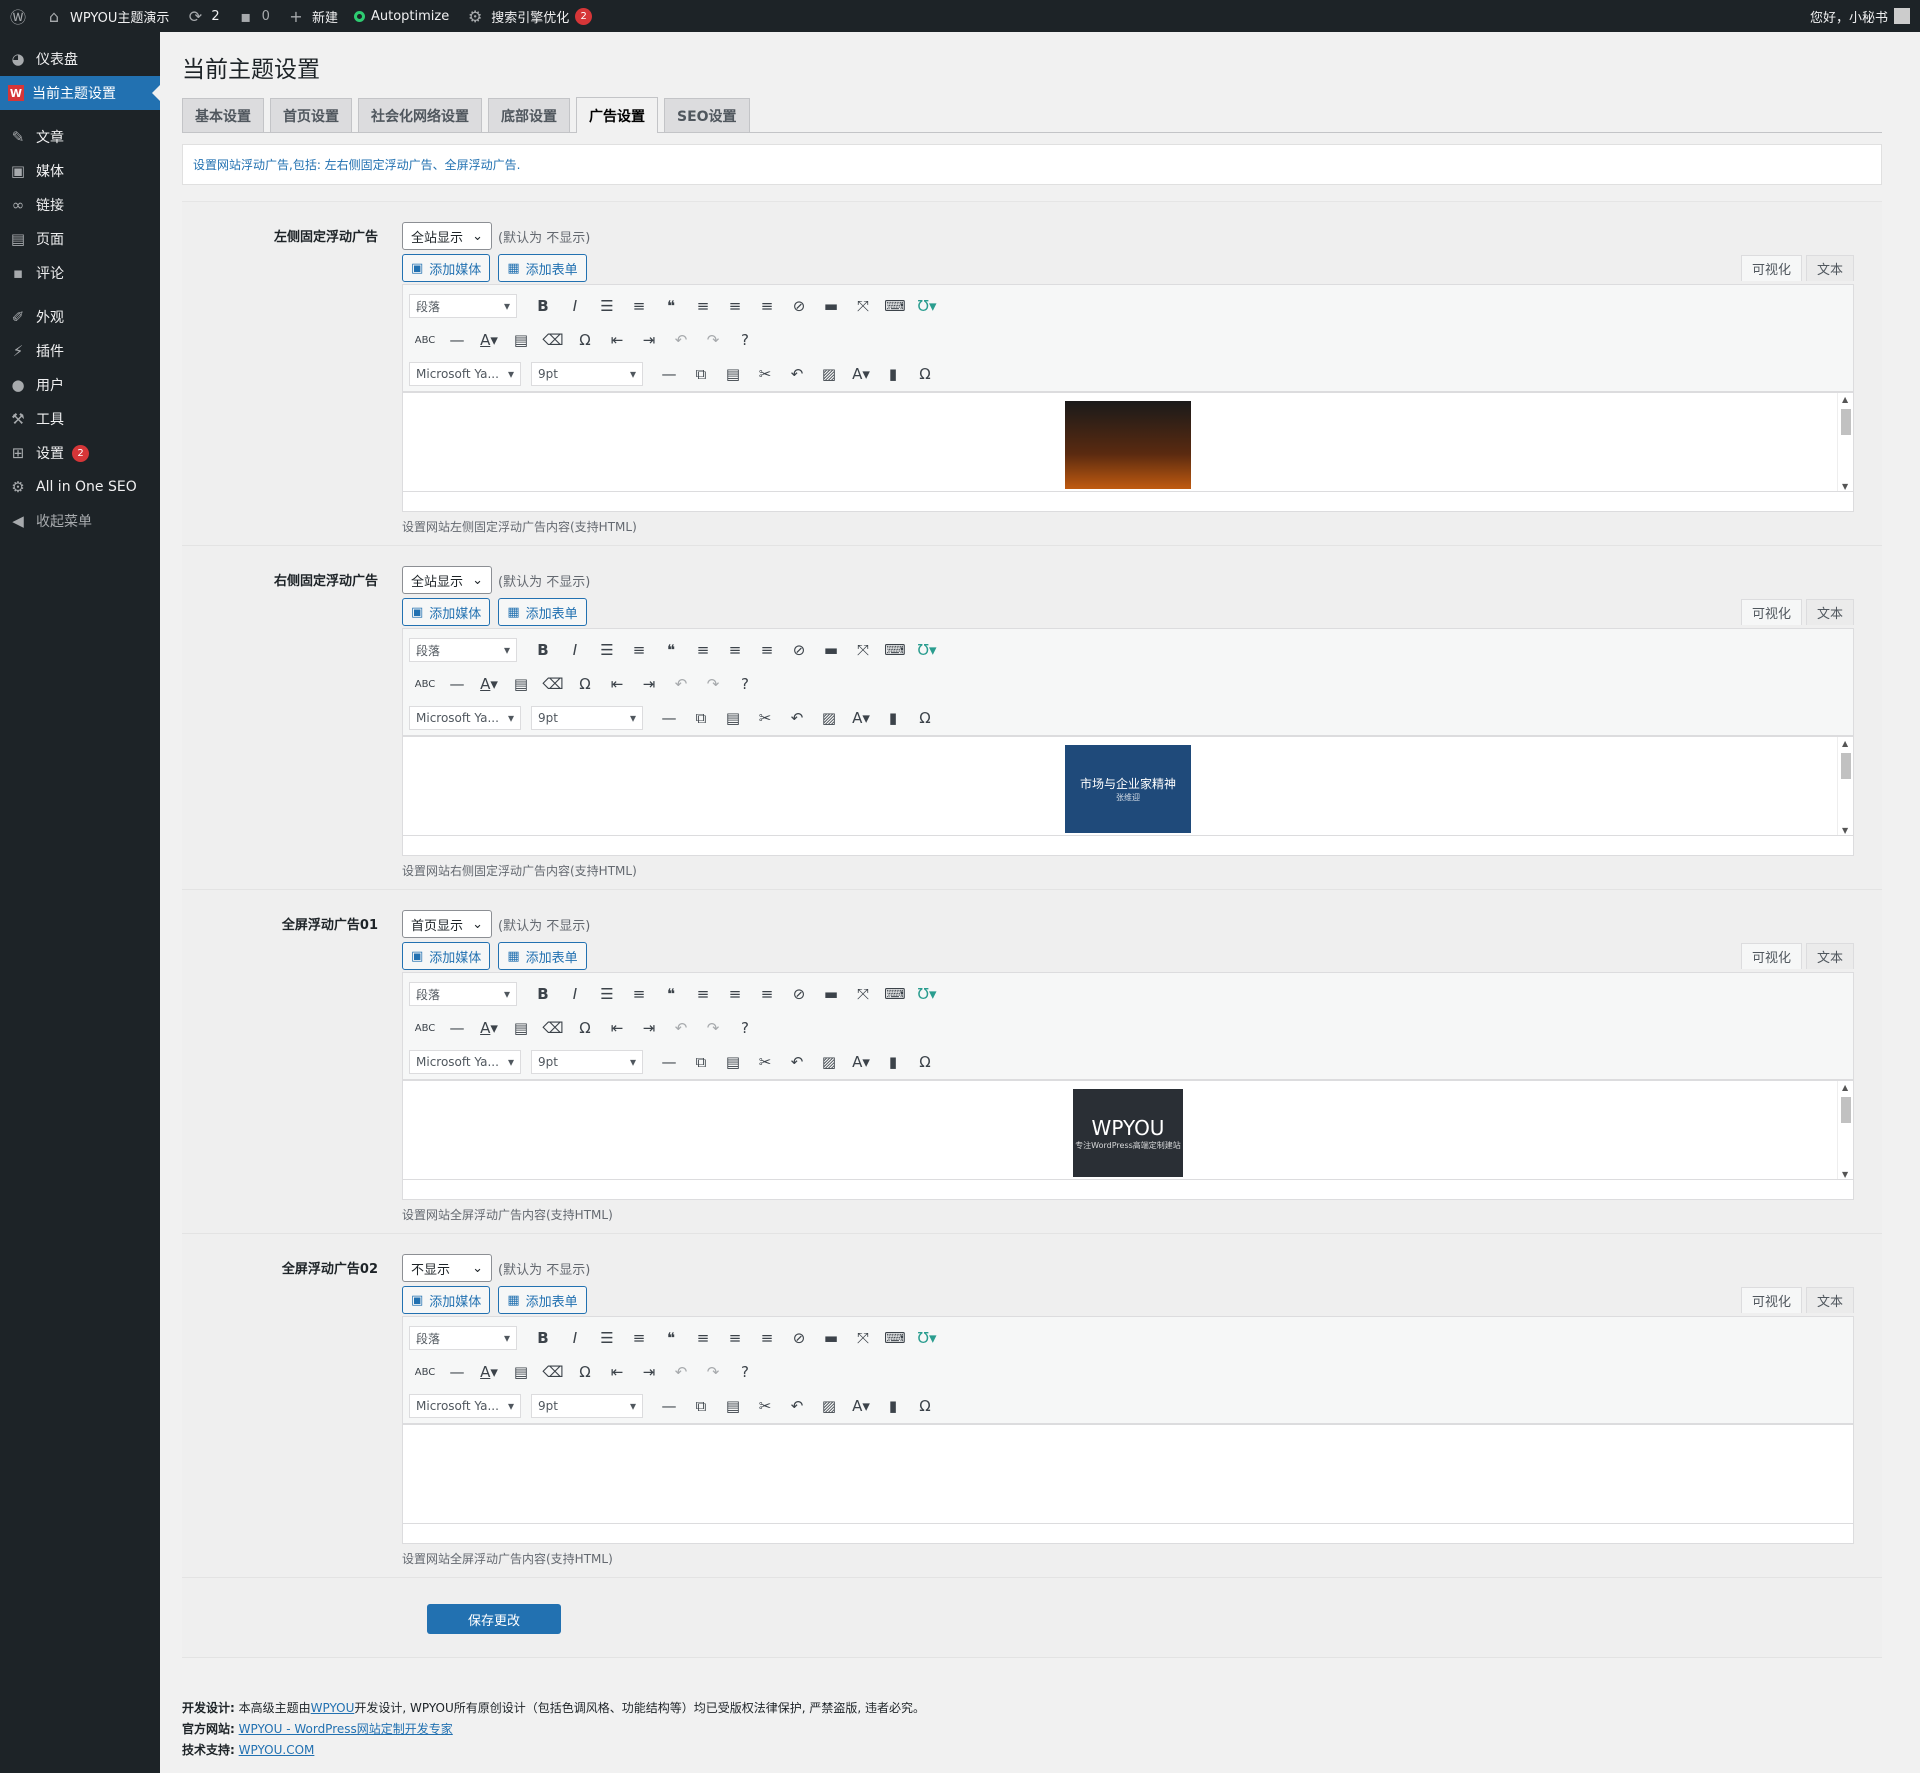 The width and height of the screenshot is (1920, 1773). What do you see at coordinates (494, 1619) in the screenshot?
I see `save-changes-button: 保存更改` at bounding box center [494, 1619].